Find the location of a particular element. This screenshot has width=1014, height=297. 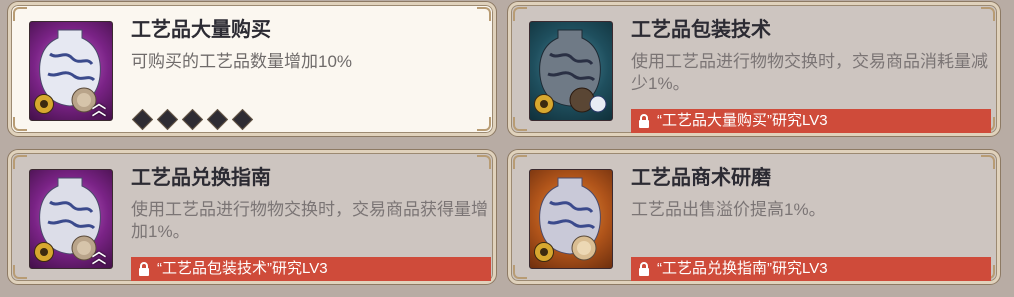

card-description: 使用工艺品进行物物交换时，交易商品消耗量减少1%。 is located at coordinates (809, 72).